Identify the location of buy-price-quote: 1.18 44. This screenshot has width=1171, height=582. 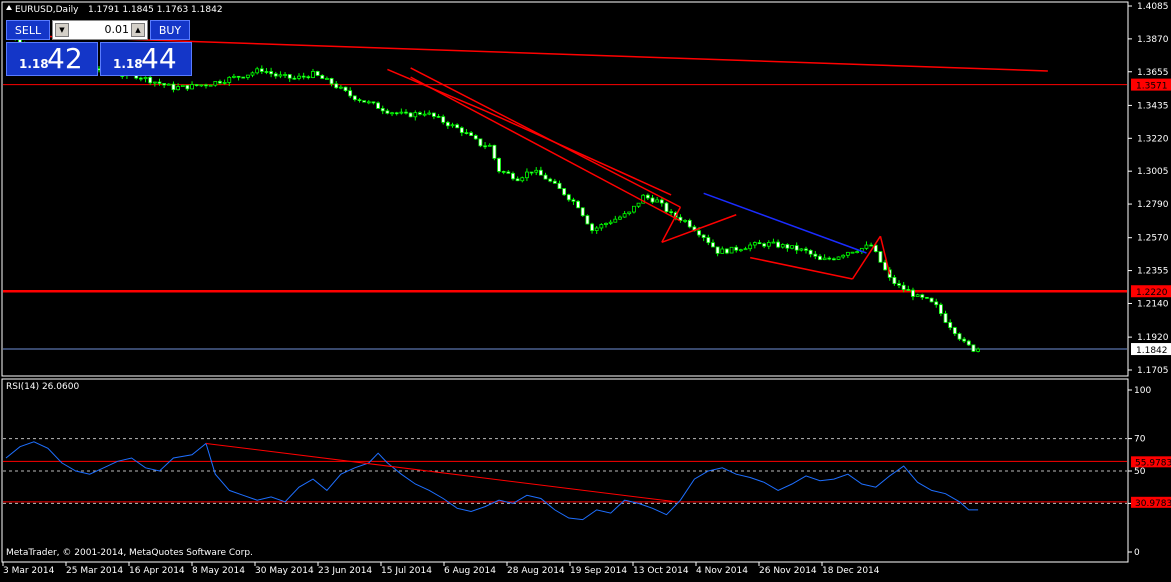
(146, 59).